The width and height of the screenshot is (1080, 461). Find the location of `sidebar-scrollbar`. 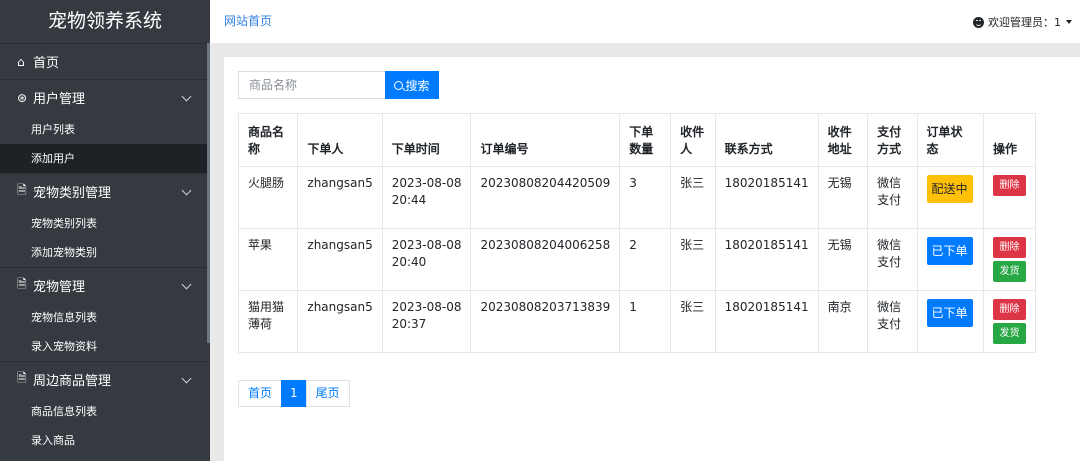

sidebar-scrollbar is located at coordinates (208, 193).